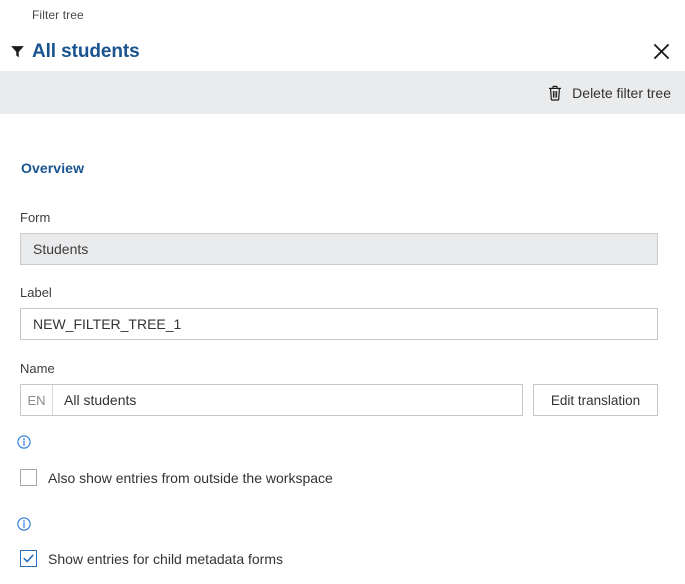 The height and width of the screenshot is (584, 685). I want to click on label-field-value: NEW_FILTER_TREE_1, so click(107, 324).